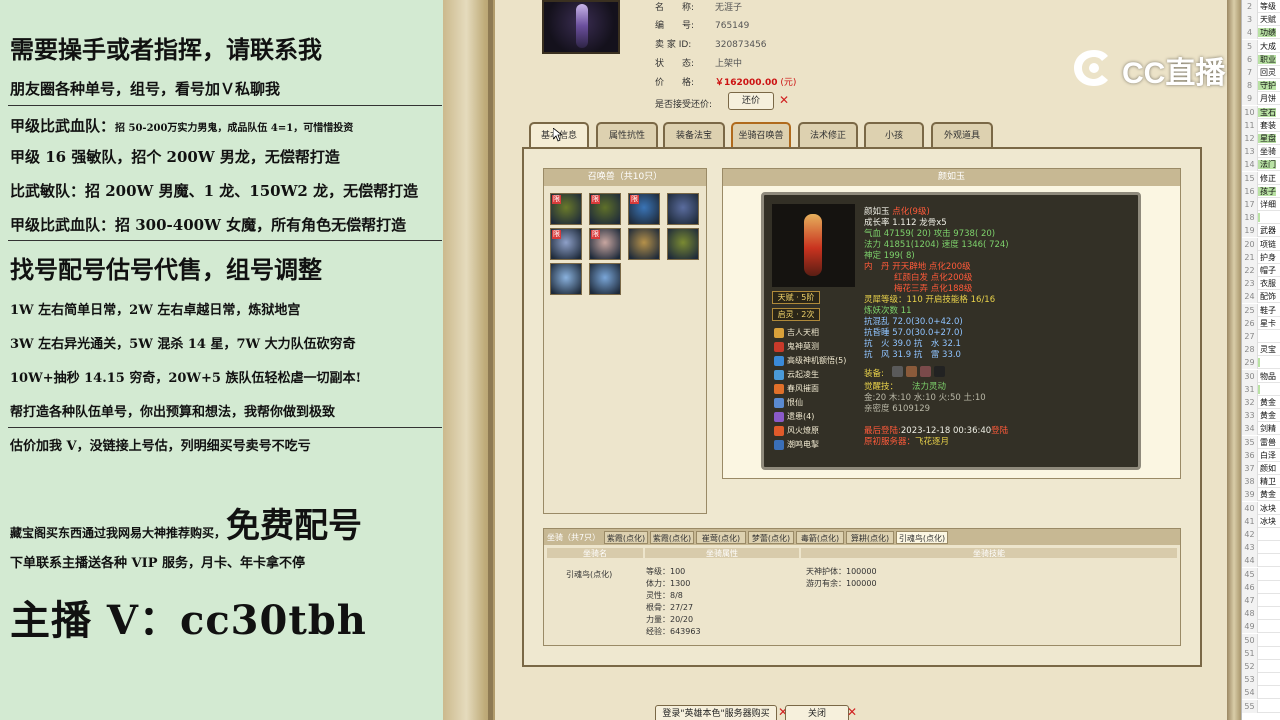  What do you see at coordinates (771, 537) in the screenshot?
I see `mount-tab: 梦蕾(点化)` at bounding box center [771, 537].